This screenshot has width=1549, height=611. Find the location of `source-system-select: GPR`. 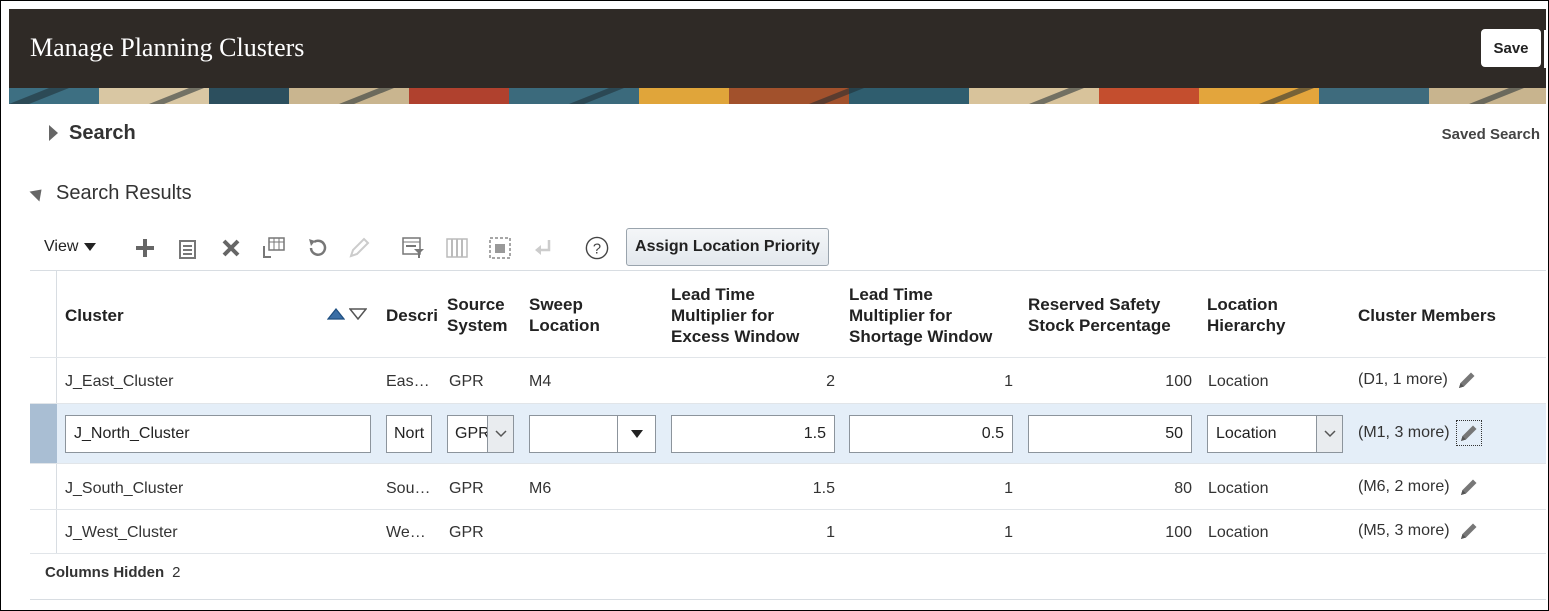

source-system-select: GPR is located at coordinates (480, 434).